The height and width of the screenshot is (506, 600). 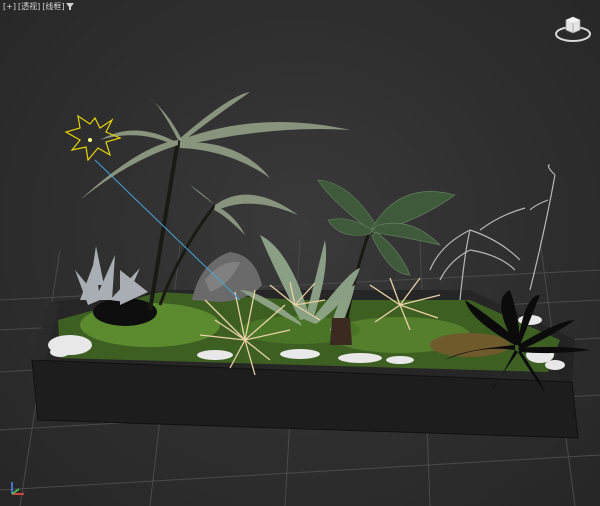 I want to click on viewport-plus-menu: [+], so click(x=9, y=8).